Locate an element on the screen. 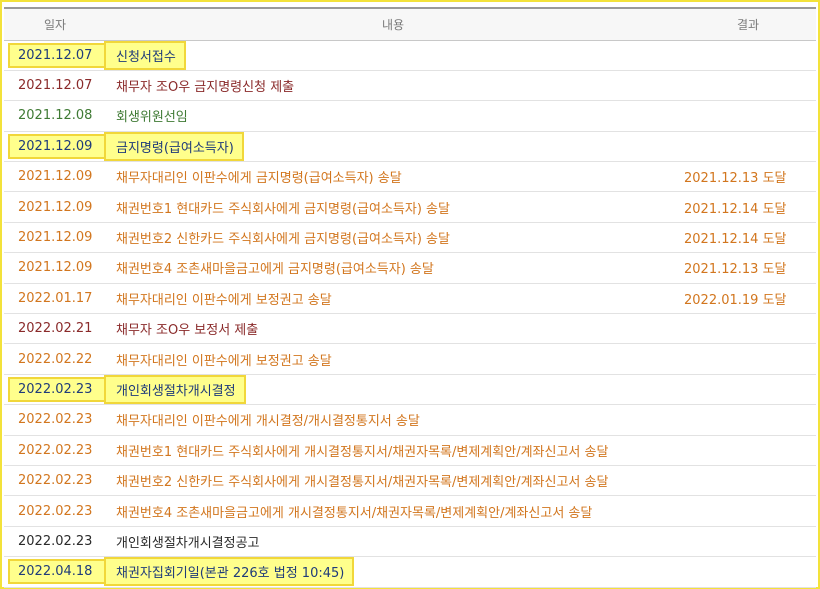  highlighted-content: 개인회생절차개시결정 is located at coordinates (175, 389).